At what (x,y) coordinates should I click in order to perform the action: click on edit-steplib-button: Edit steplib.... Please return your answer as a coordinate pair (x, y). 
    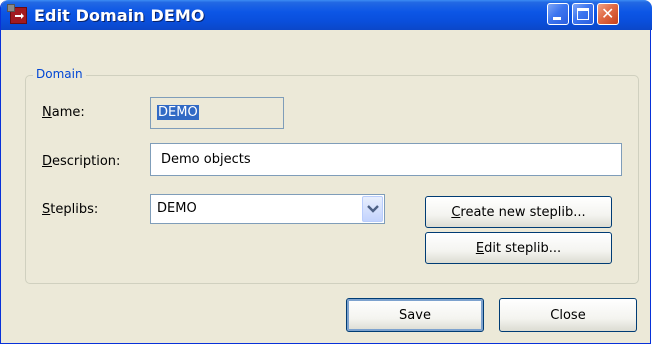
    Looking at the image, I should click on (518, 248).